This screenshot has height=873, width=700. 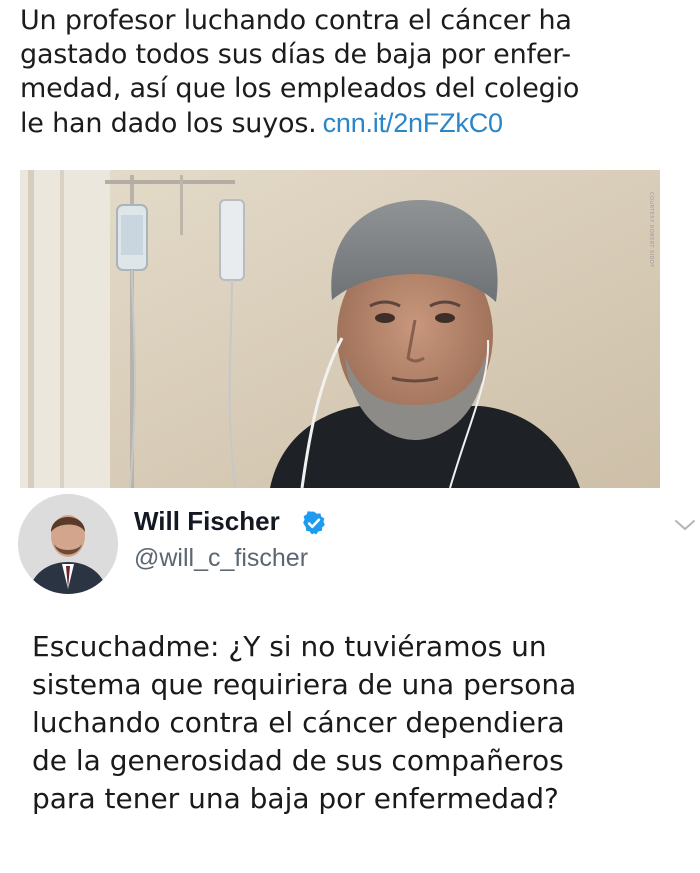 What do you see at coordinates (295, 798) in the screenshot?
I see `tweet-text-line: para tener una baja por enfermedad?` at bounding box center [295, 798].